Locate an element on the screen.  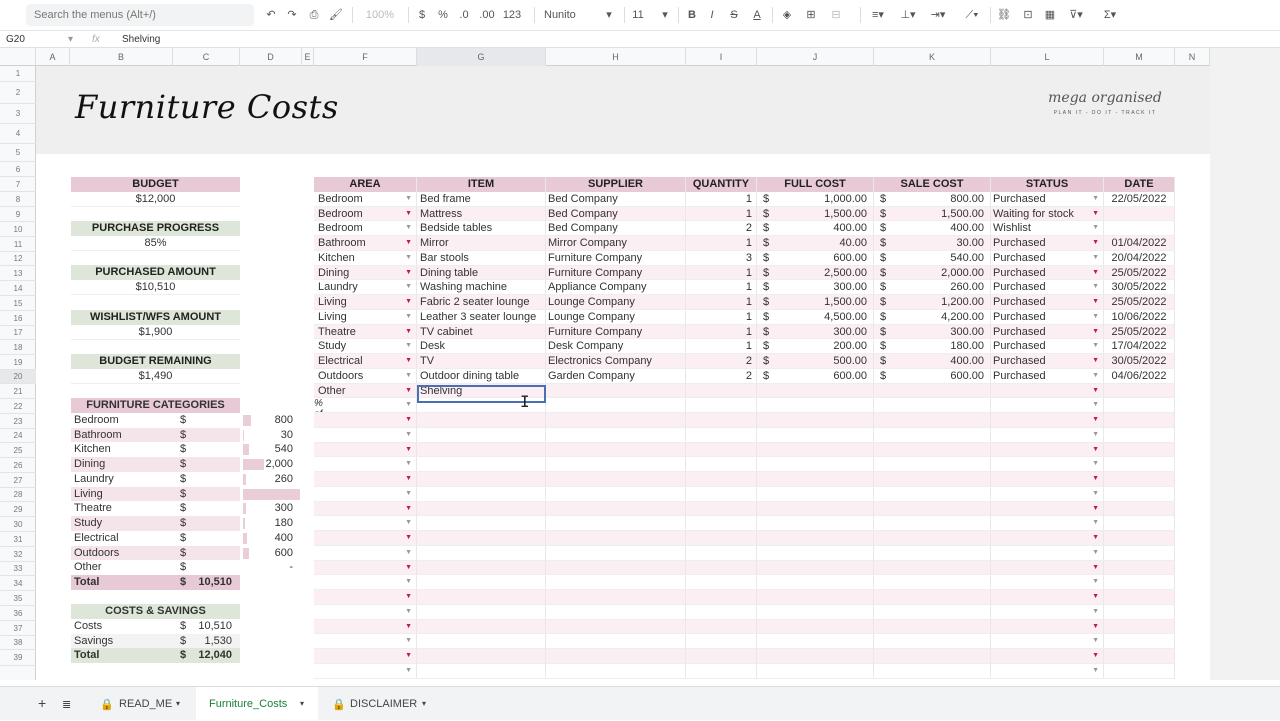
sale-cost-cell: $260.00 is located at coordinates (932, 287).